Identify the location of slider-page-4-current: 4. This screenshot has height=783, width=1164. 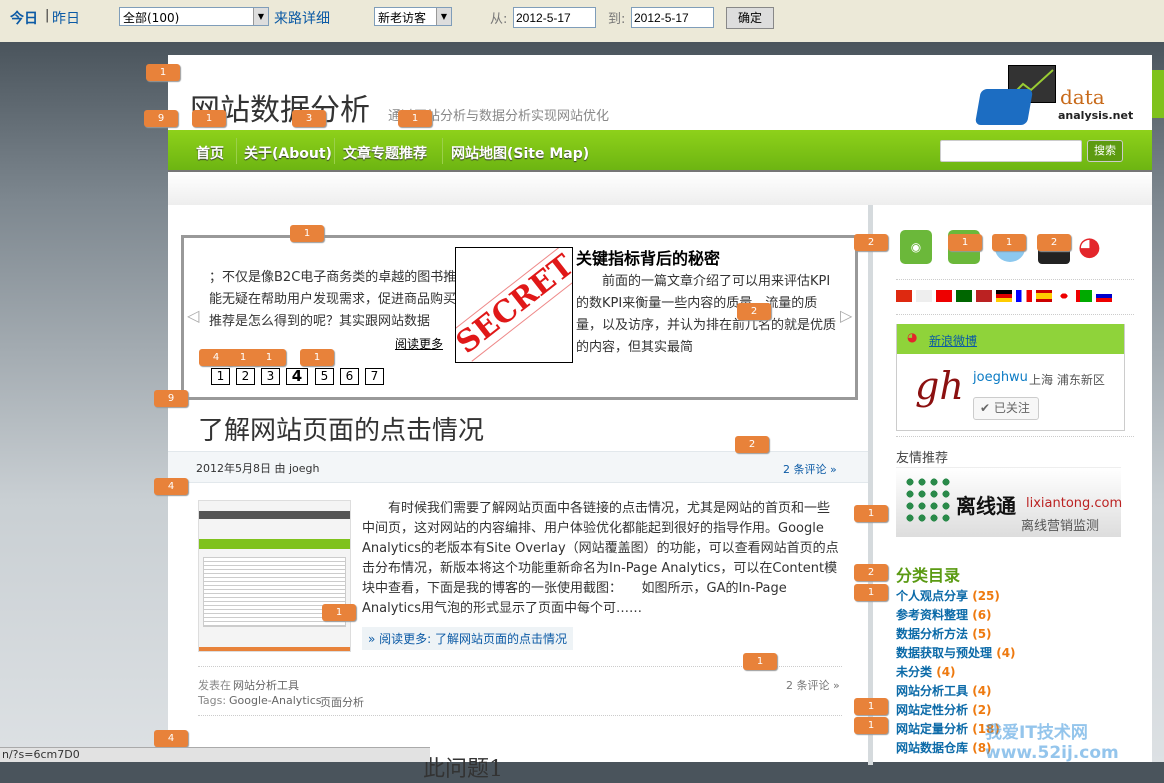
(297, 376).